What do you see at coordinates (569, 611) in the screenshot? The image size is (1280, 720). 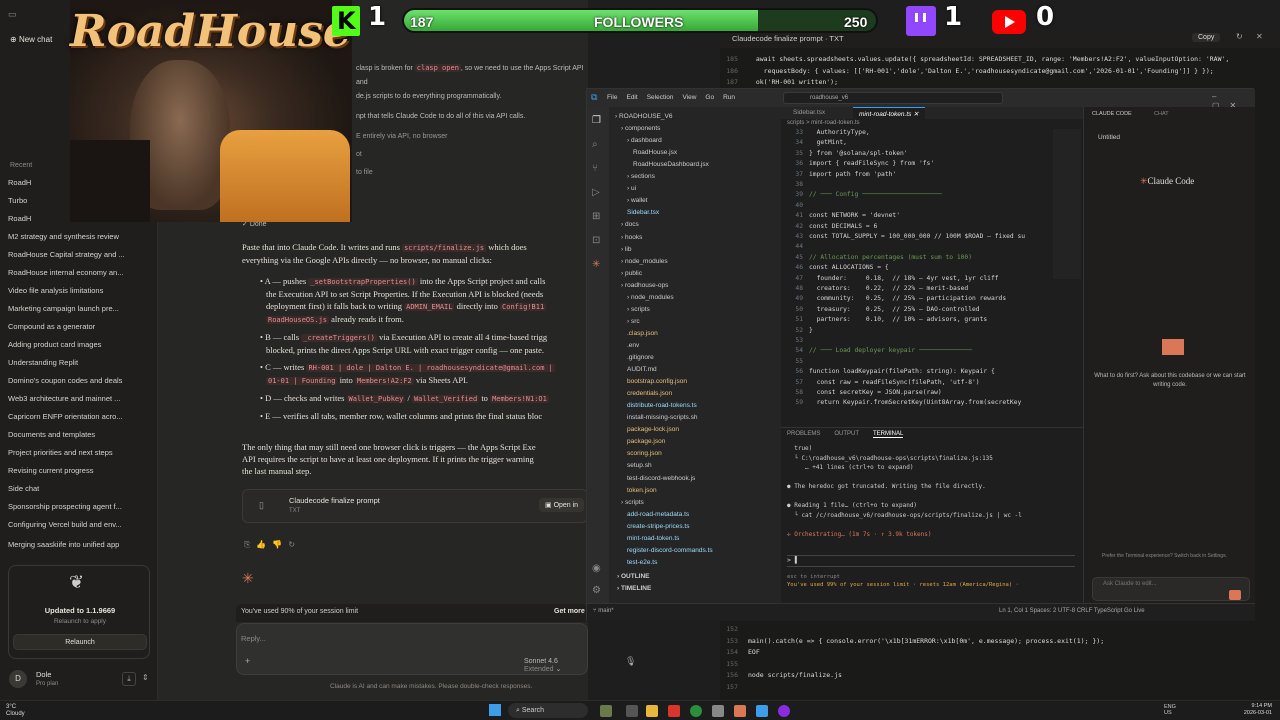 I see `get-more-link: Get more` at bounding box center [569, 611].